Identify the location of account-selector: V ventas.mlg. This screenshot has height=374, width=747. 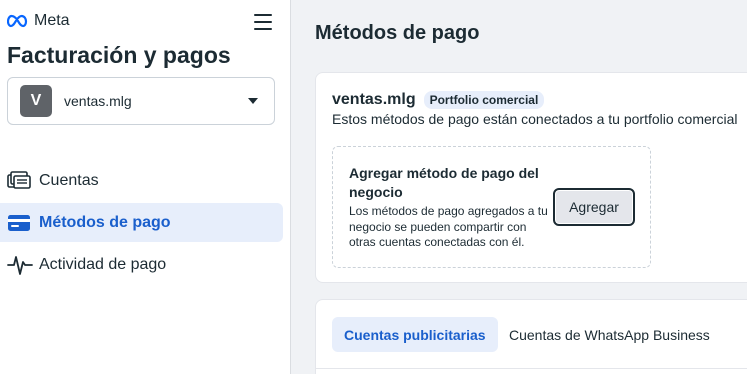
(141, 101).